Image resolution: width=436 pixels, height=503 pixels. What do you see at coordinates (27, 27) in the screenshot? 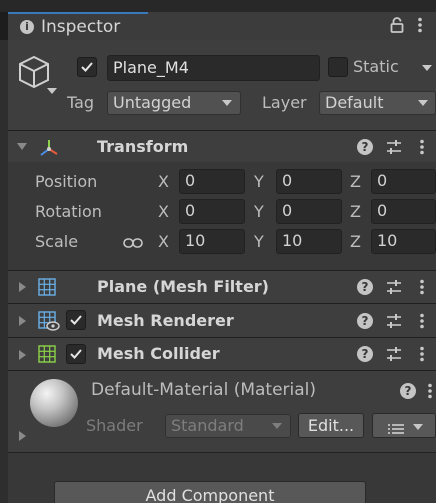
I see `info-icon: i` at bounding box center [27, 27].